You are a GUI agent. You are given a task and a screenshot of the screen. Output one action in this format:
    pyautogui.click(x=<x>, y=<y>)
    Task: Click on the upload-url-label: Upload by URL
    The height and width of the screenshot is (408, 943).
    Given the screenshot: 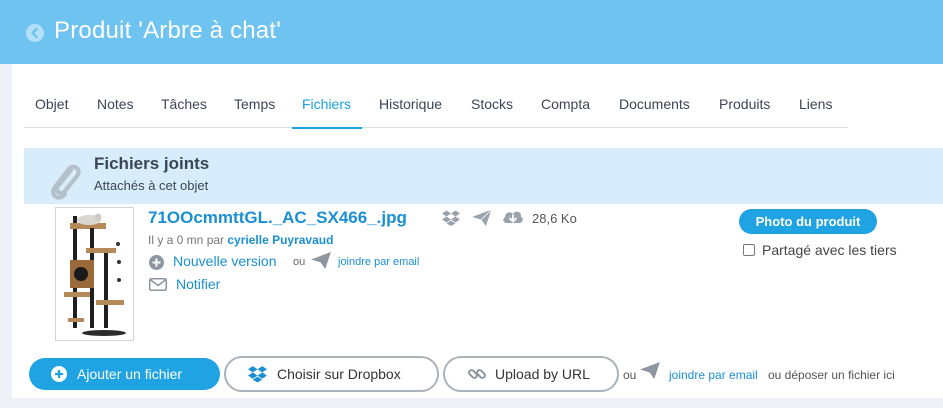 What is the action you would take?
    pyautogui.click(x=542, y=374)
    